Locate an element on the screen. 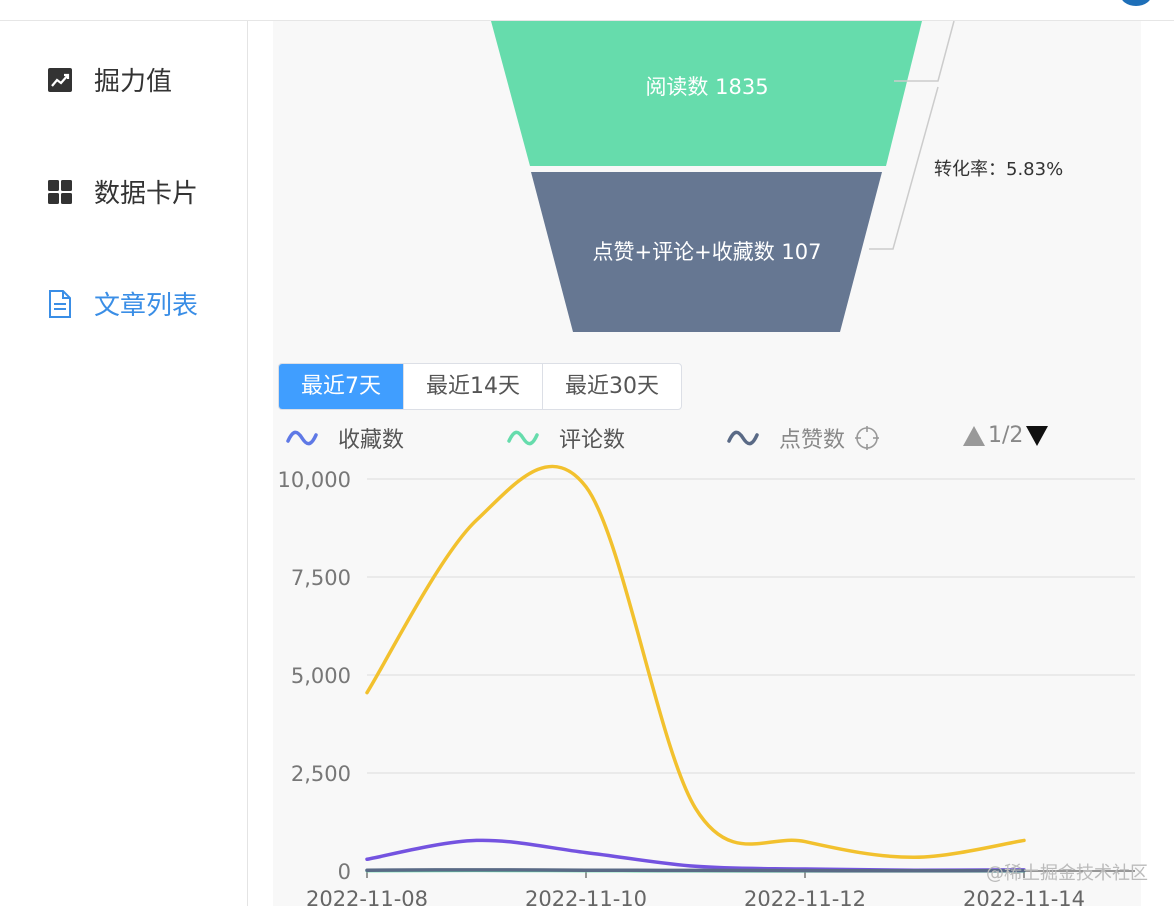 The width and height of the screenshot is (1174, 906). watermark: @稀土掘金技术社区 is located at coordinates (1067, 873).